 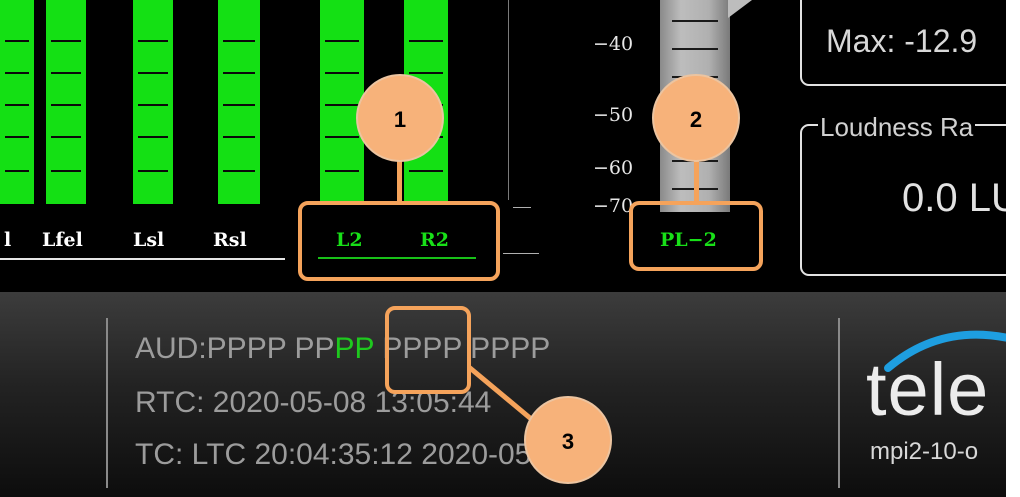 I want to click on highlight-box-aud-pp, so click(x=428, y=350).